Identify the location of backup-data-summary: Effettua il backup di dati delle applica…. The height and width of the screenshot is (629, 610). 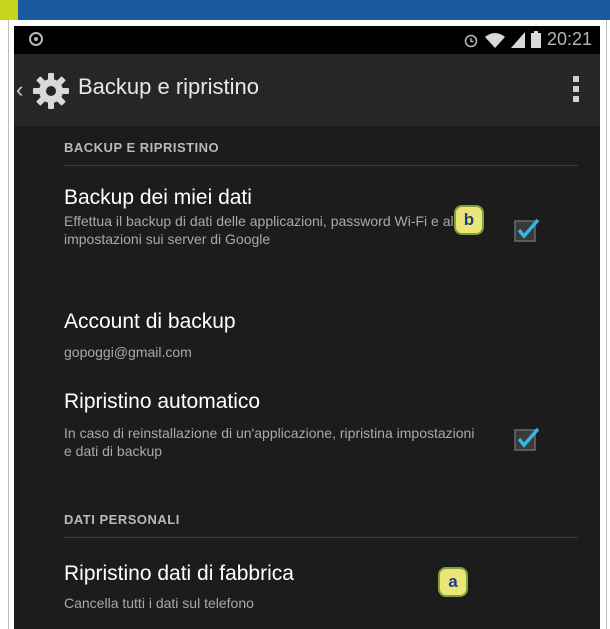
(267, 230).